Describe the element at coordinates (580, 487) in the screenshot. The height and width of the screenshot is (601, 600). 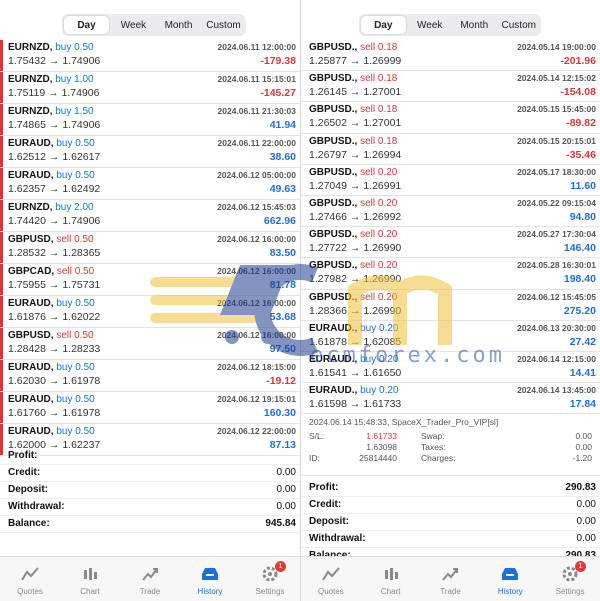
I see `summary-value: 290.83` at that location.